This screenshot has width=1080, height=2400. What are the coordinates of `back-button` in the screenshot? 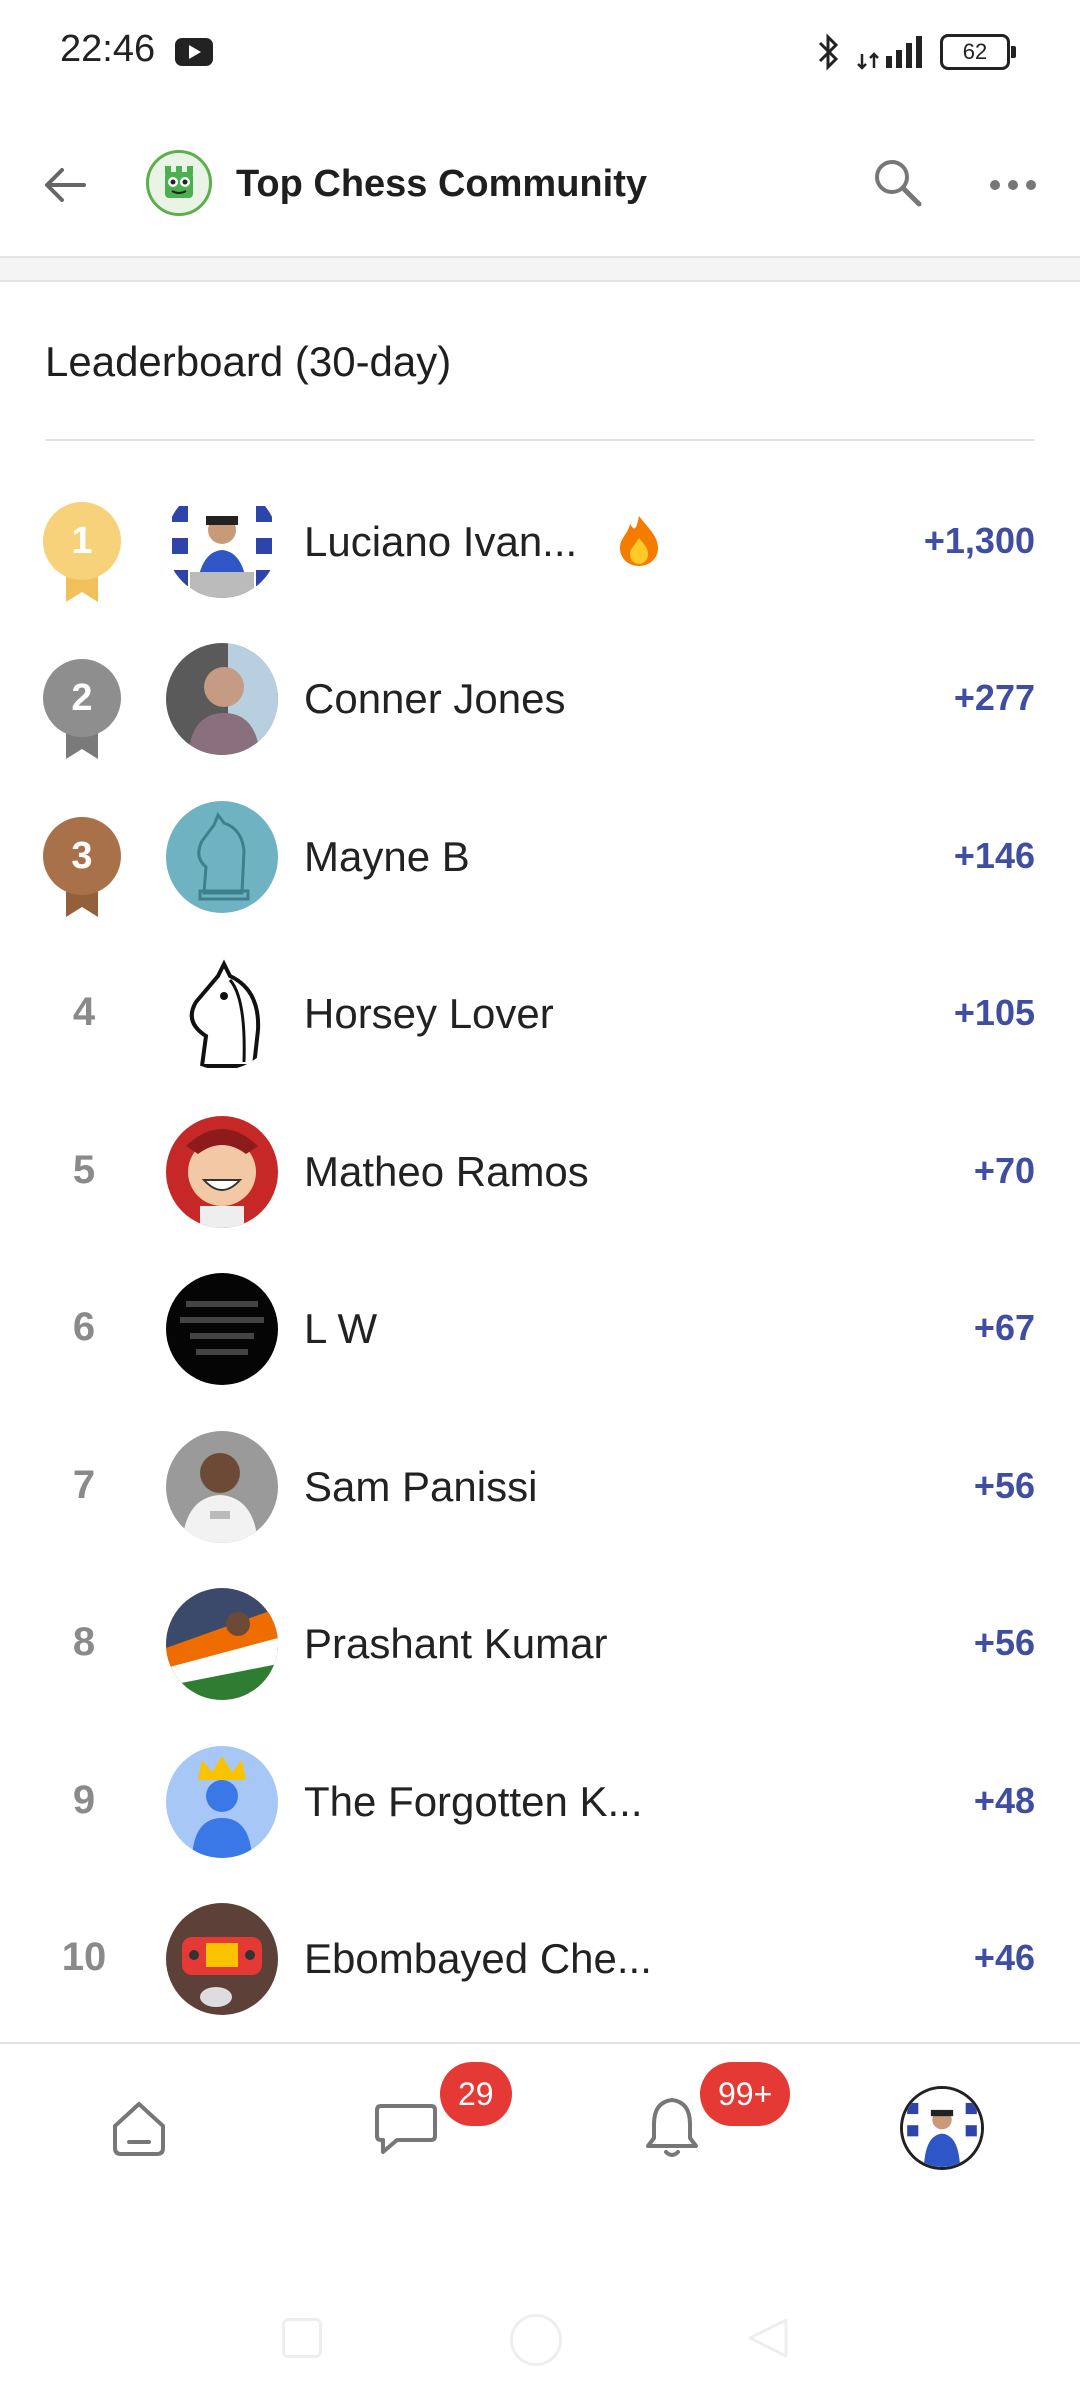 It's located at (768, 2340).